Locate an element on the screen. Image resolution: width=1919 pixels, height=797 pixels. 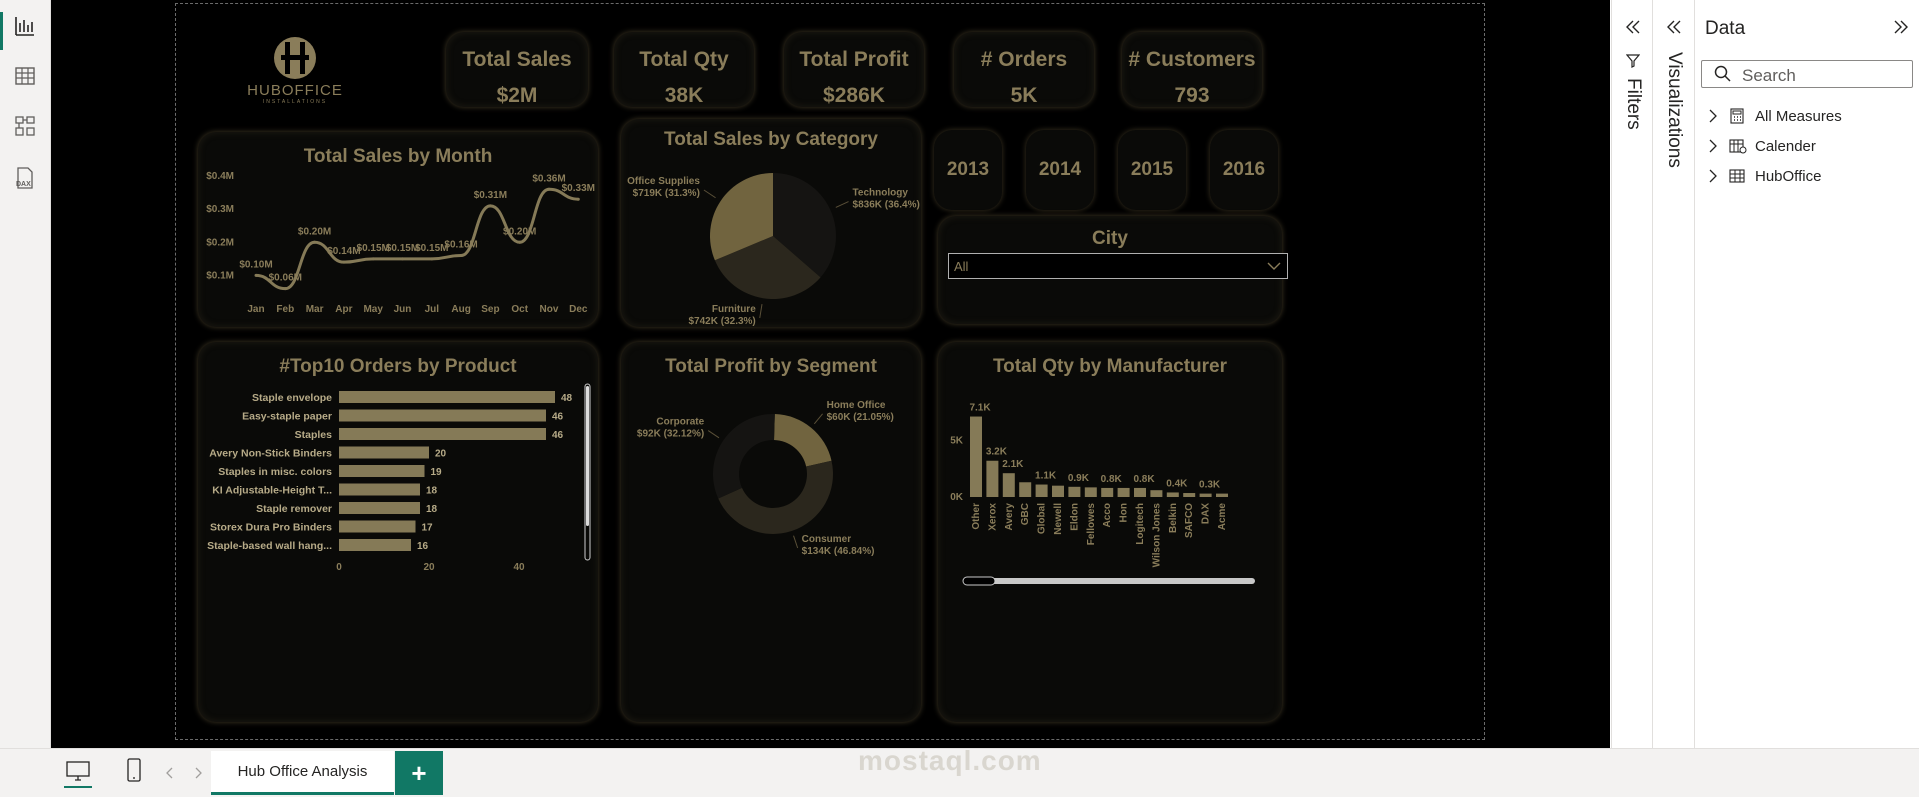
x-tick-label: Avery is located at coordinates (1009, 517).